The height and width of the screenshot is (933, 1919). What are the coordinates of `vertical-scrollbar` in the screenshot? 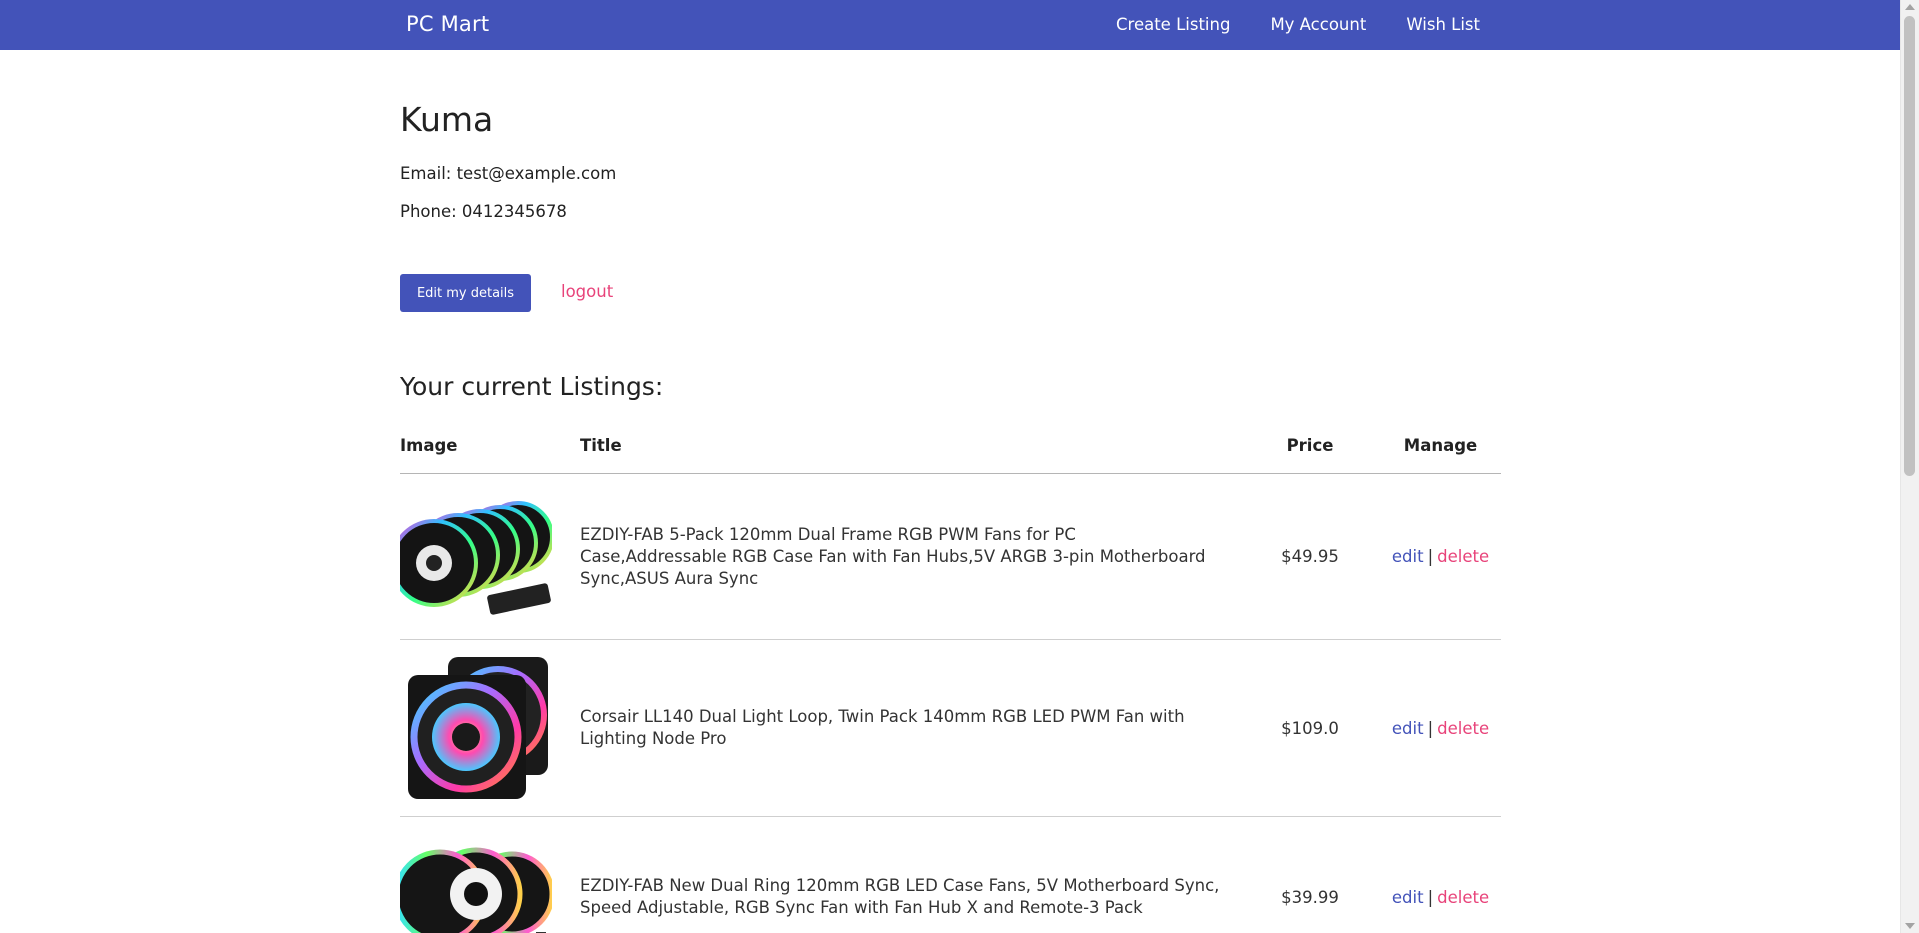 It's located at (1909, 466).